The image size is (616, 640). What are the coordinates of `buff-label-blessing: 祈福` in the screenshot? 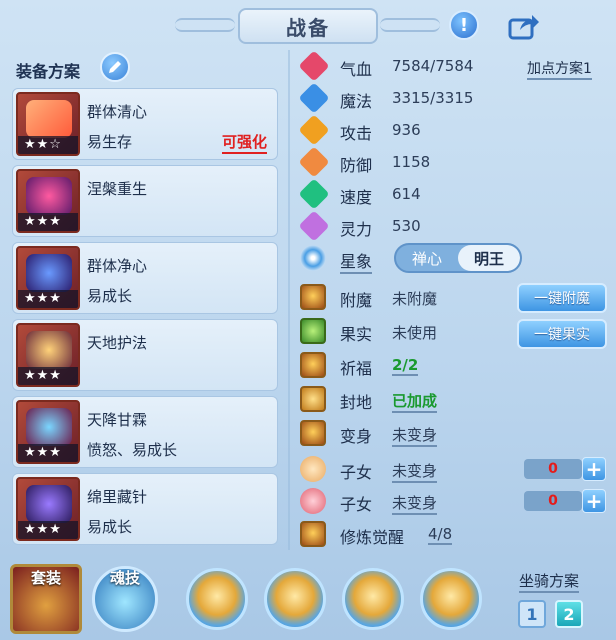 It's located at (356, 368).